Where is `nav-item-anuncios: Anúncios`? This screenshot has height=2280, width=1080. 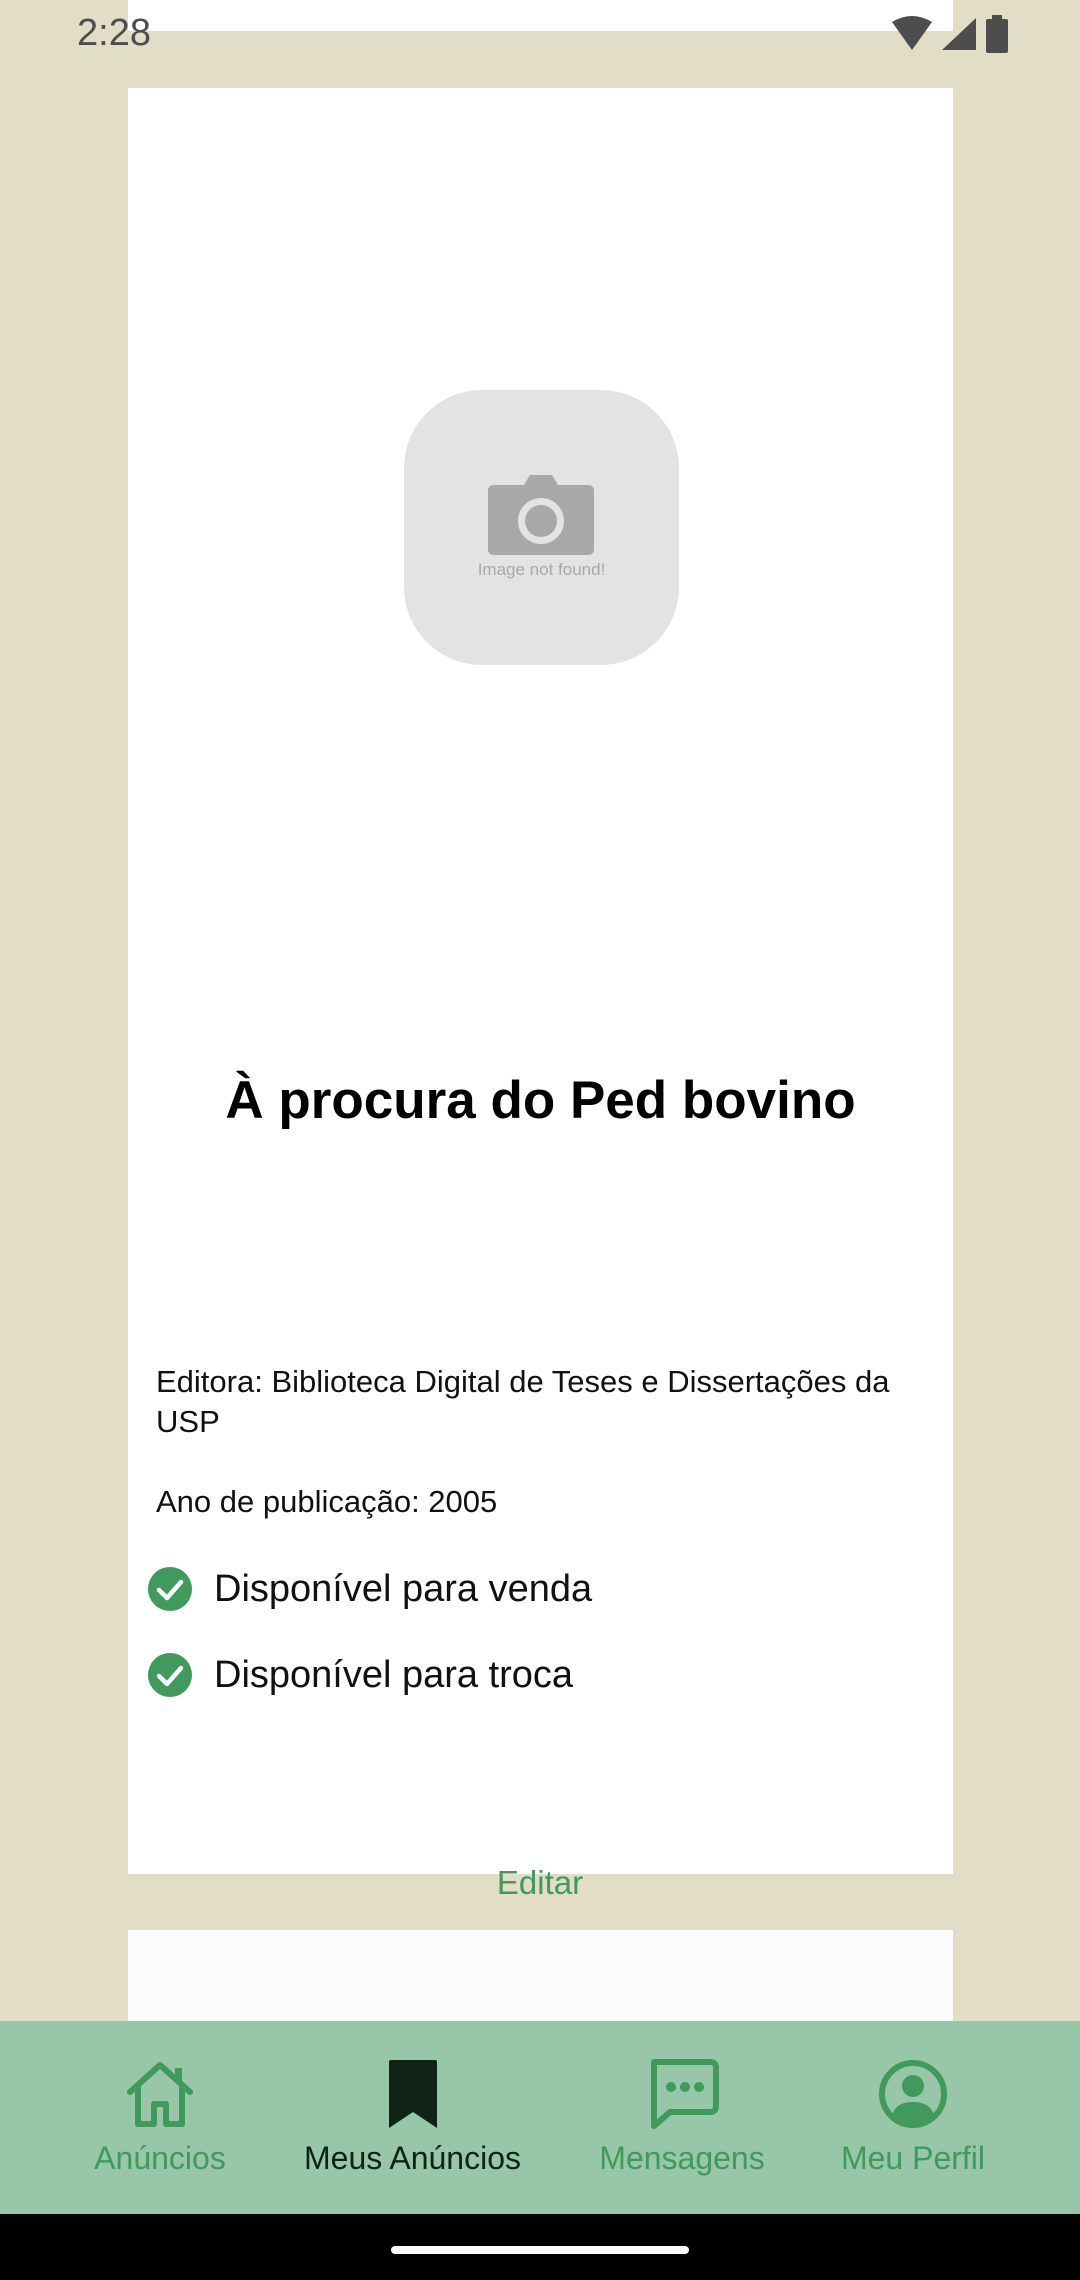 nav-item-anuncios: Anúncios is located at coordinates (160, 2117).